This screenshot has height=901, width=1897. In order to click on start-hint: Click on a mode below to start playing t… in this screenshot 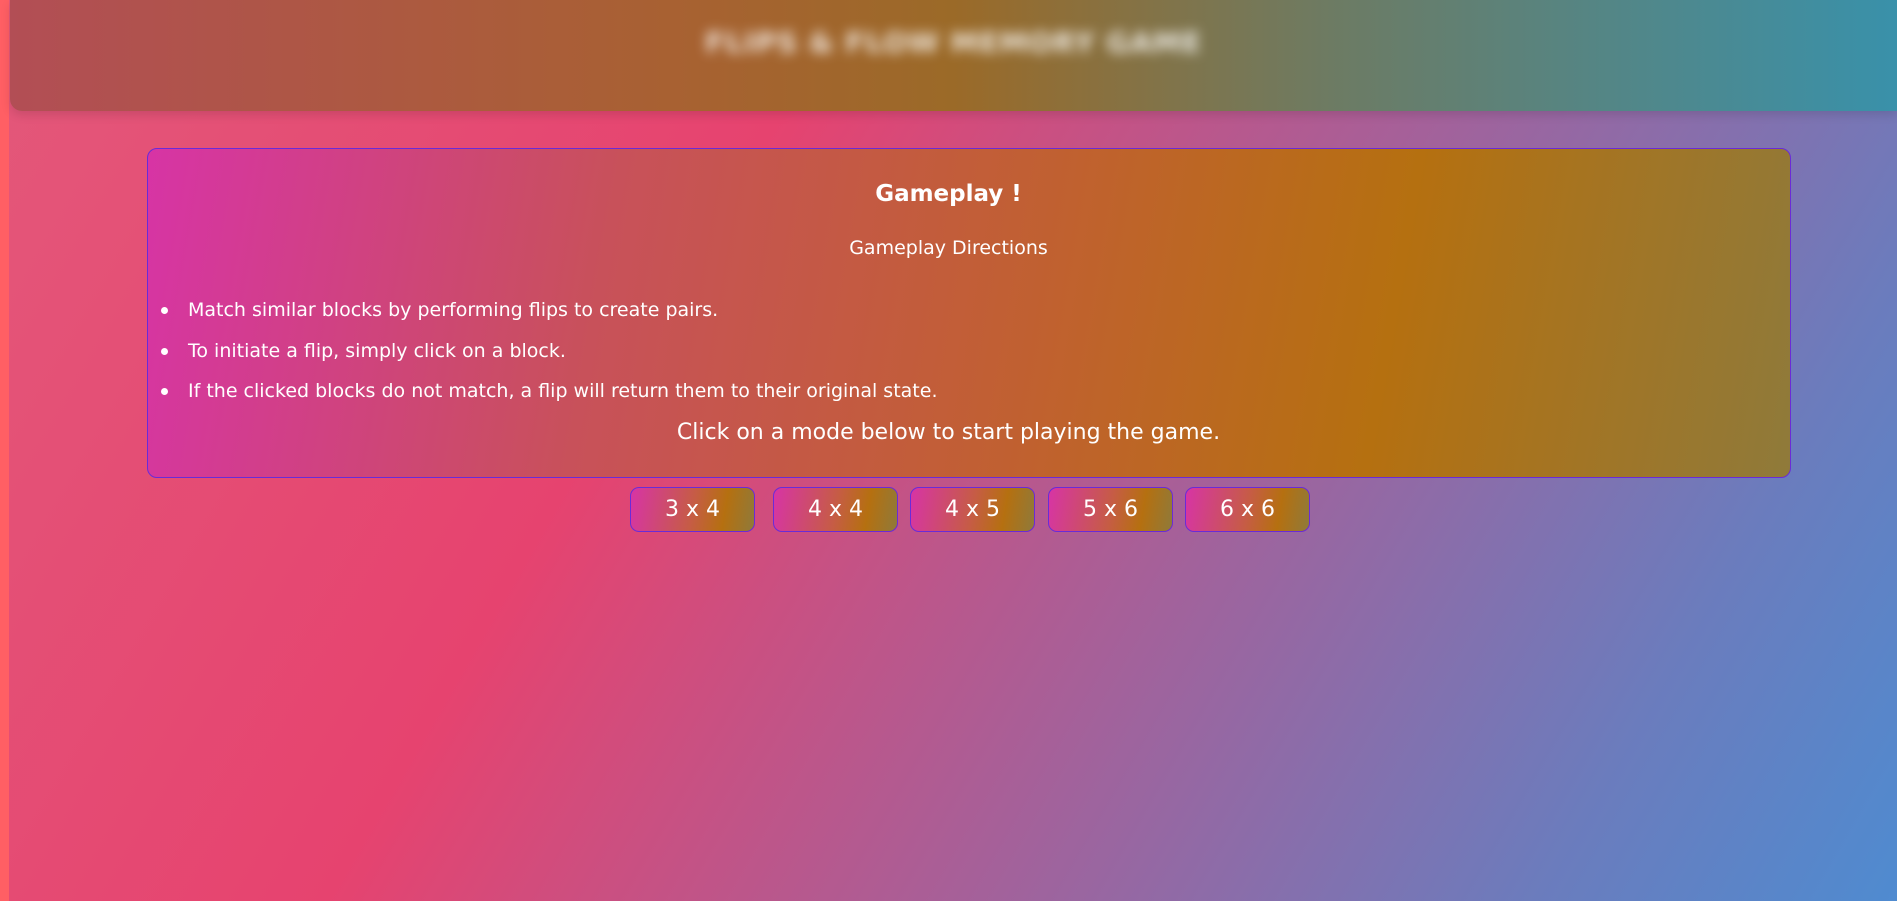, I will do `click(948, 432)`.